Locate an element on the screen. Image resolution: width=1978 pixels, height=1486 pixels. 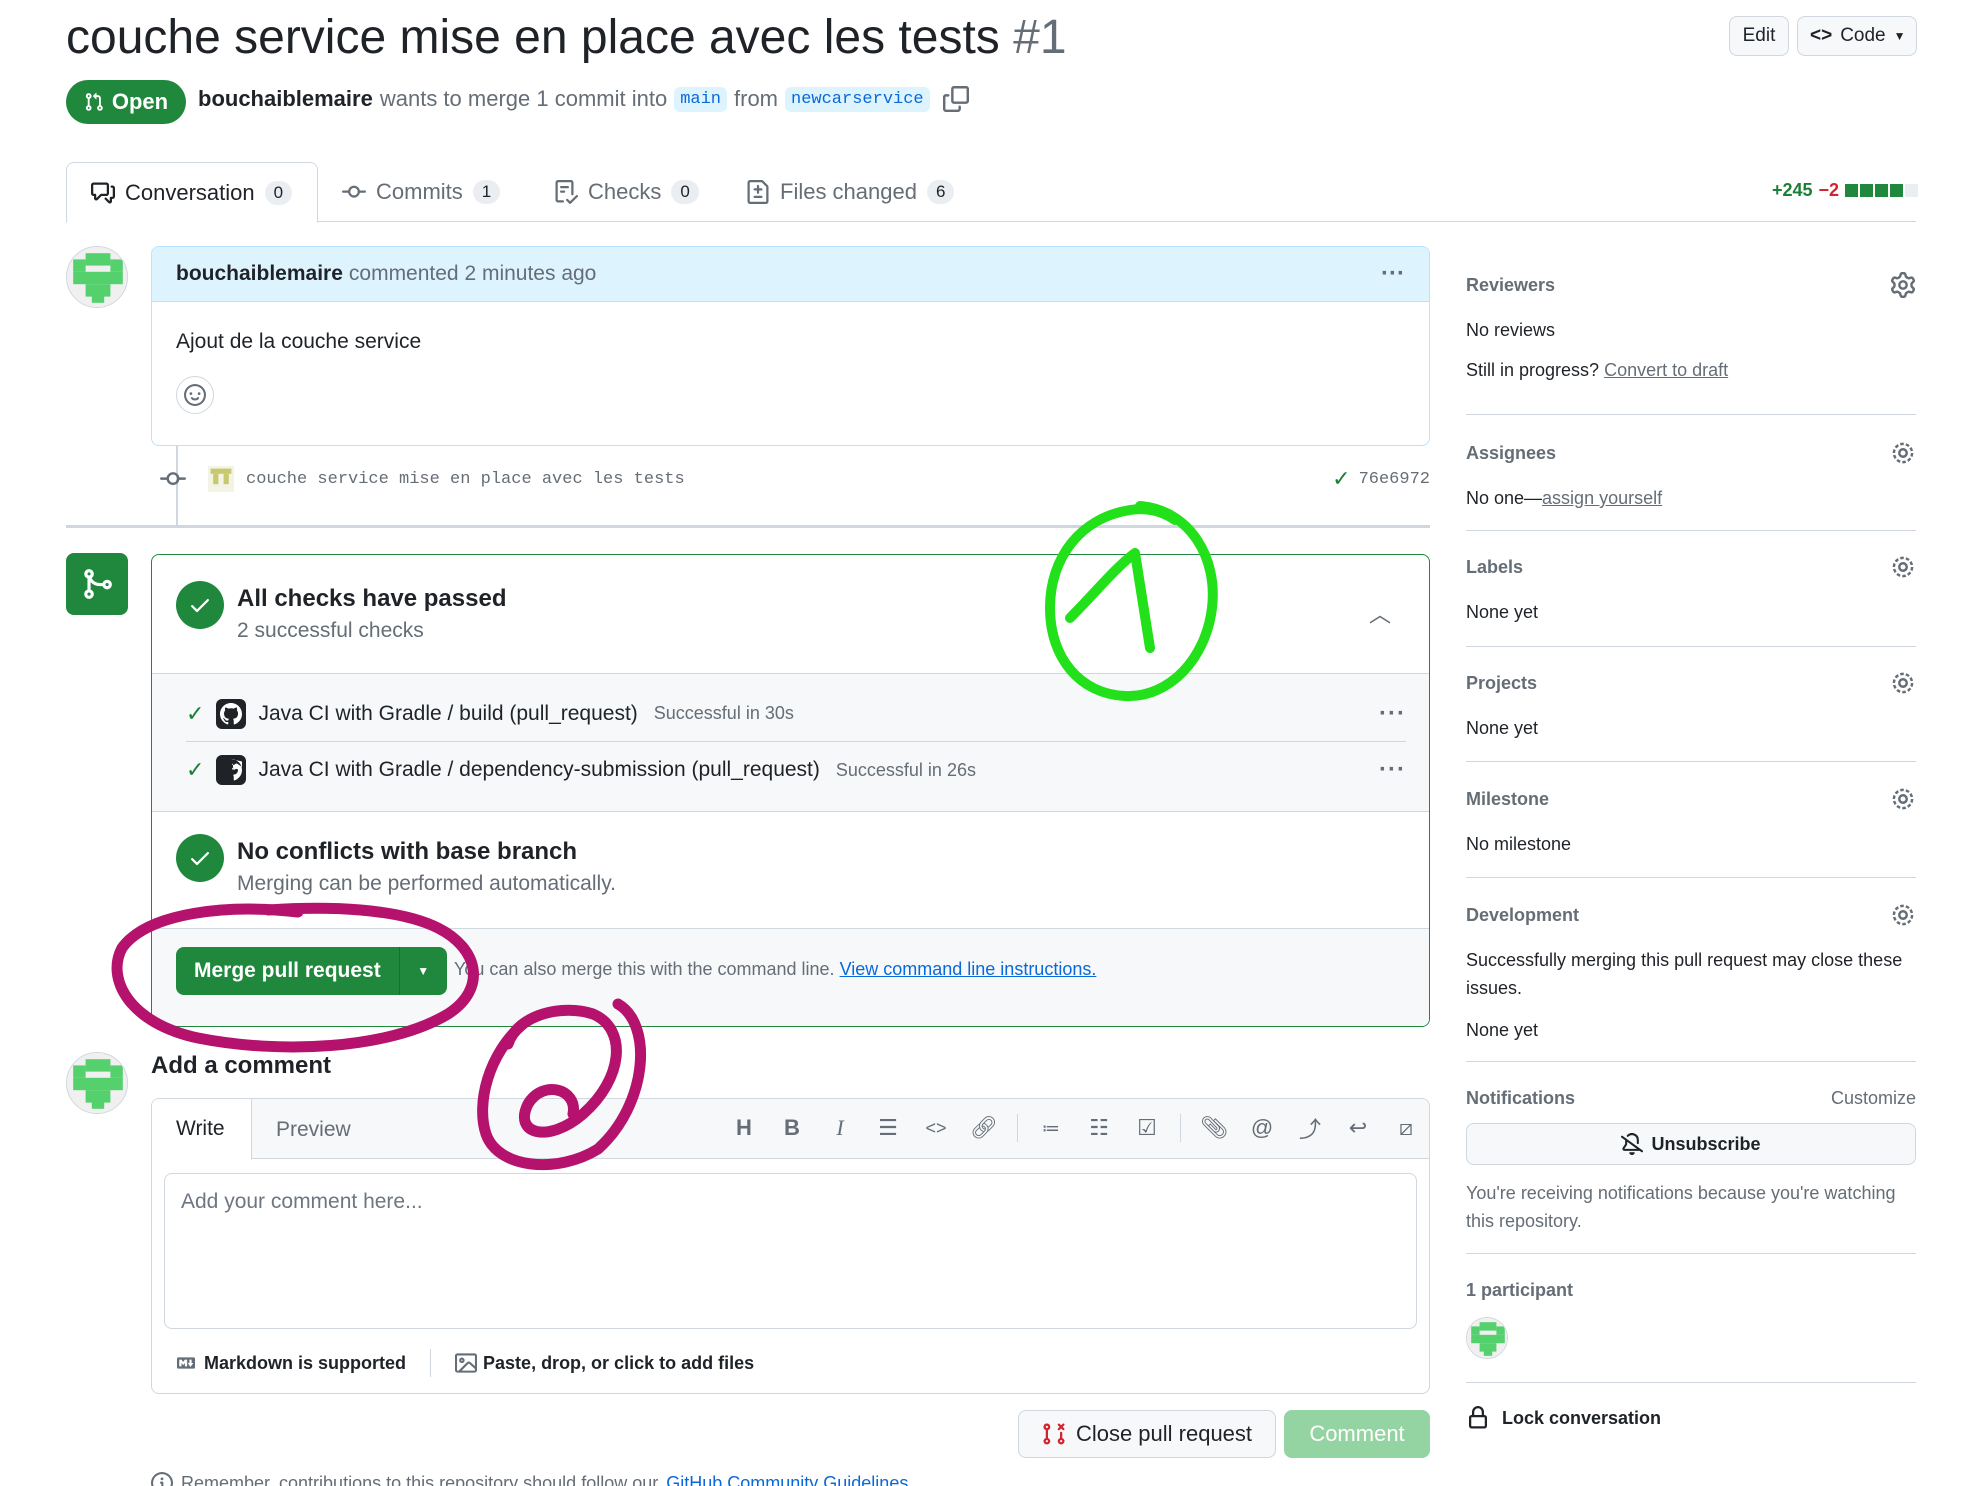
sidebar-divider is located at coordinates (1691, 414).